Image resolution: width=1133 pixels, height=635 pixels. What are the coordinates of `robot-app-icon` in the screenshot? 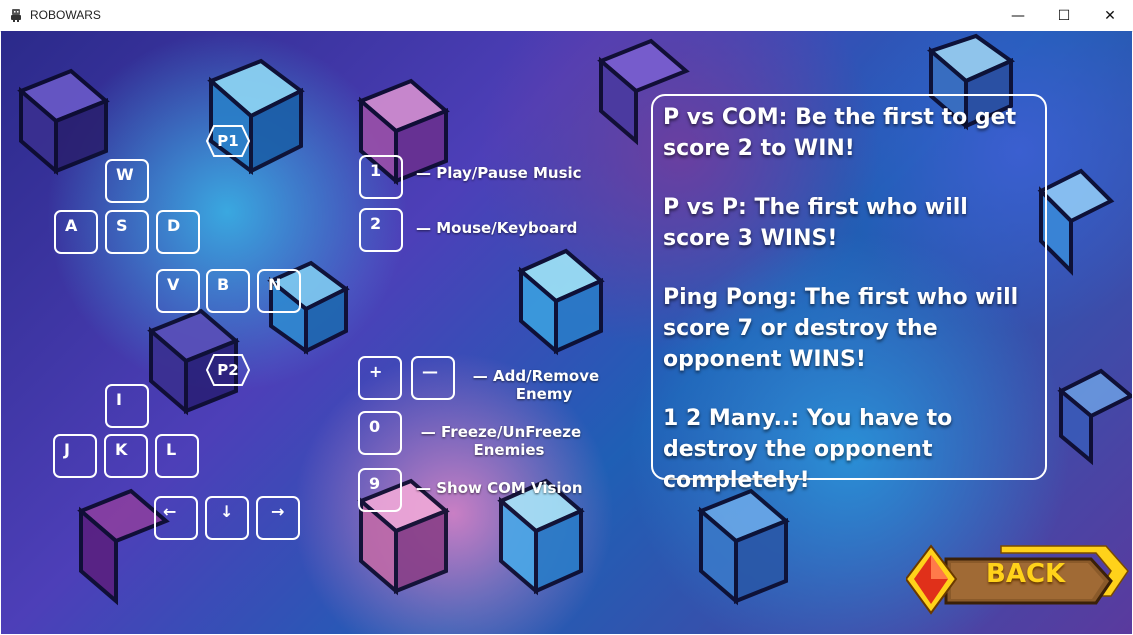 It's located at (16, 15).